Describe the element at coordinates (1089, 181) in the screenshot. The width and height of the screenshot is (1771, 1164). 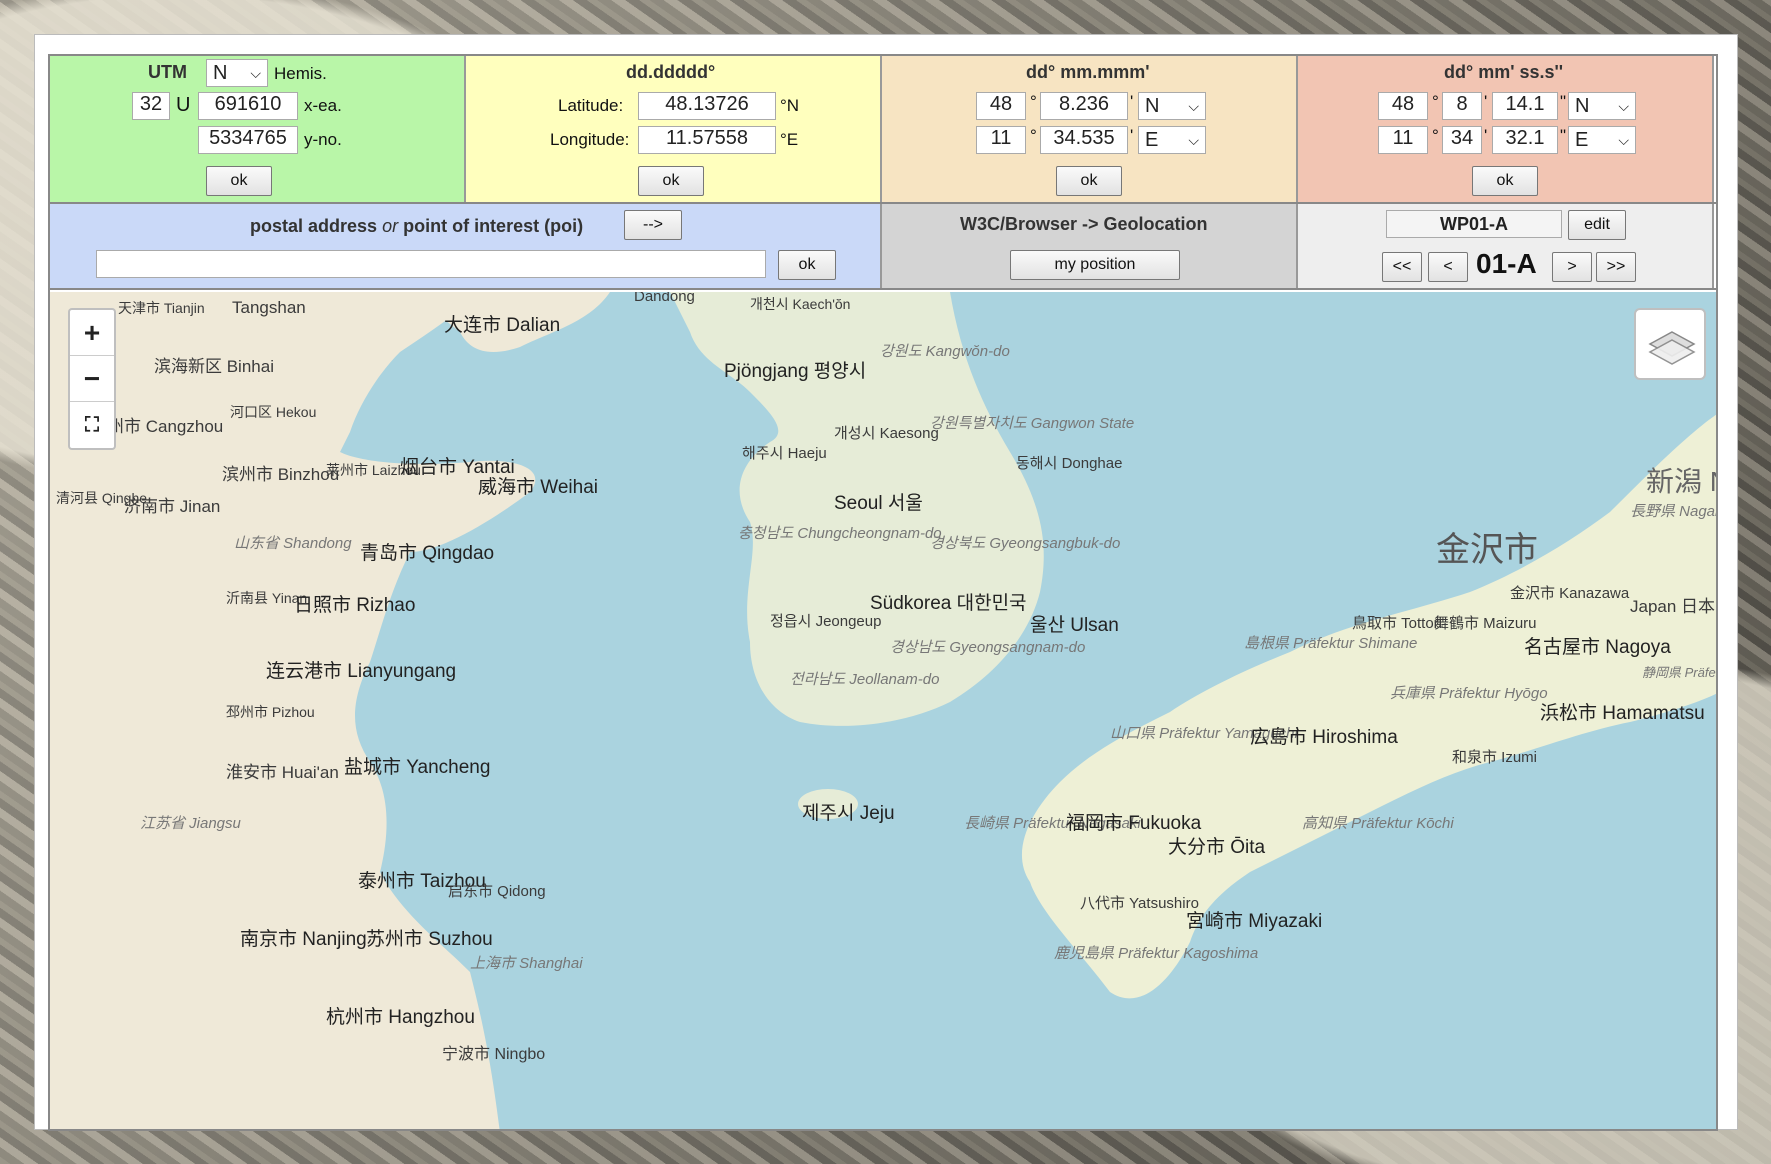
I see `dm-ok-button: ok` at that location.